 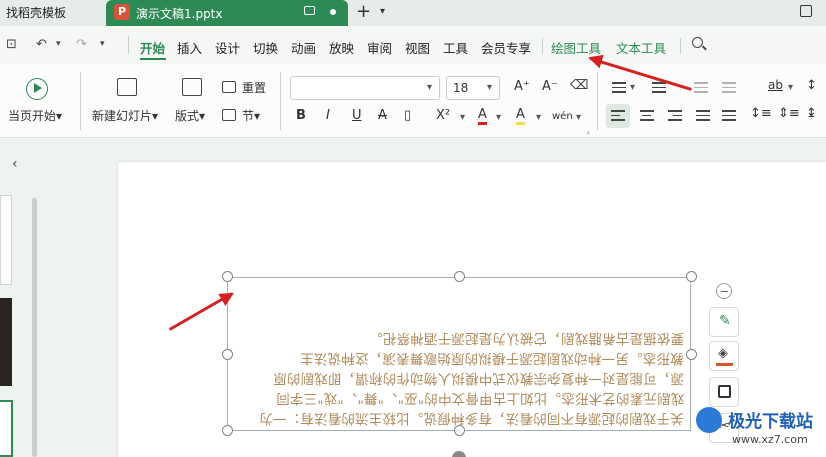 What do you see at coordinates (52, 13) in the screenshot?
I see `tab-template: 找稻壳模板` at bounding box center [52, 13].